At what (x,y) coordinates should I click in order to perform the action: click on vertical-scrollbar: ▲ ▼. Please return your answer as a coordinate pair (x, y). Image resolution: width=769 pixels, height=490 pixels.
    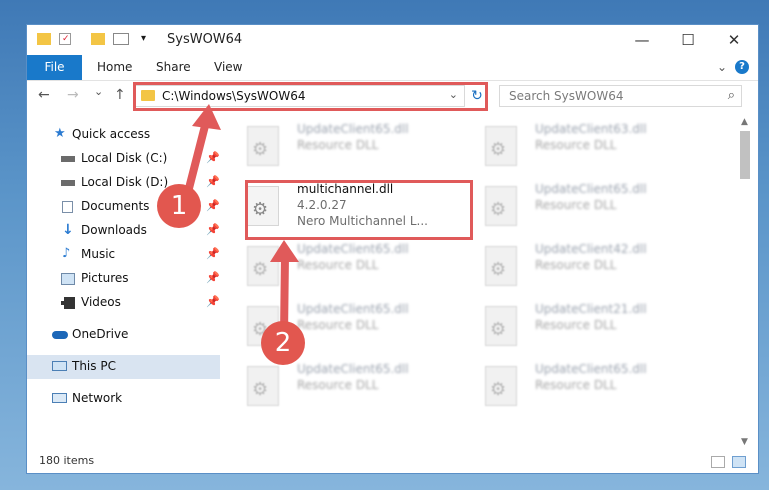
    Looking at the image, I should click on (745, 282).